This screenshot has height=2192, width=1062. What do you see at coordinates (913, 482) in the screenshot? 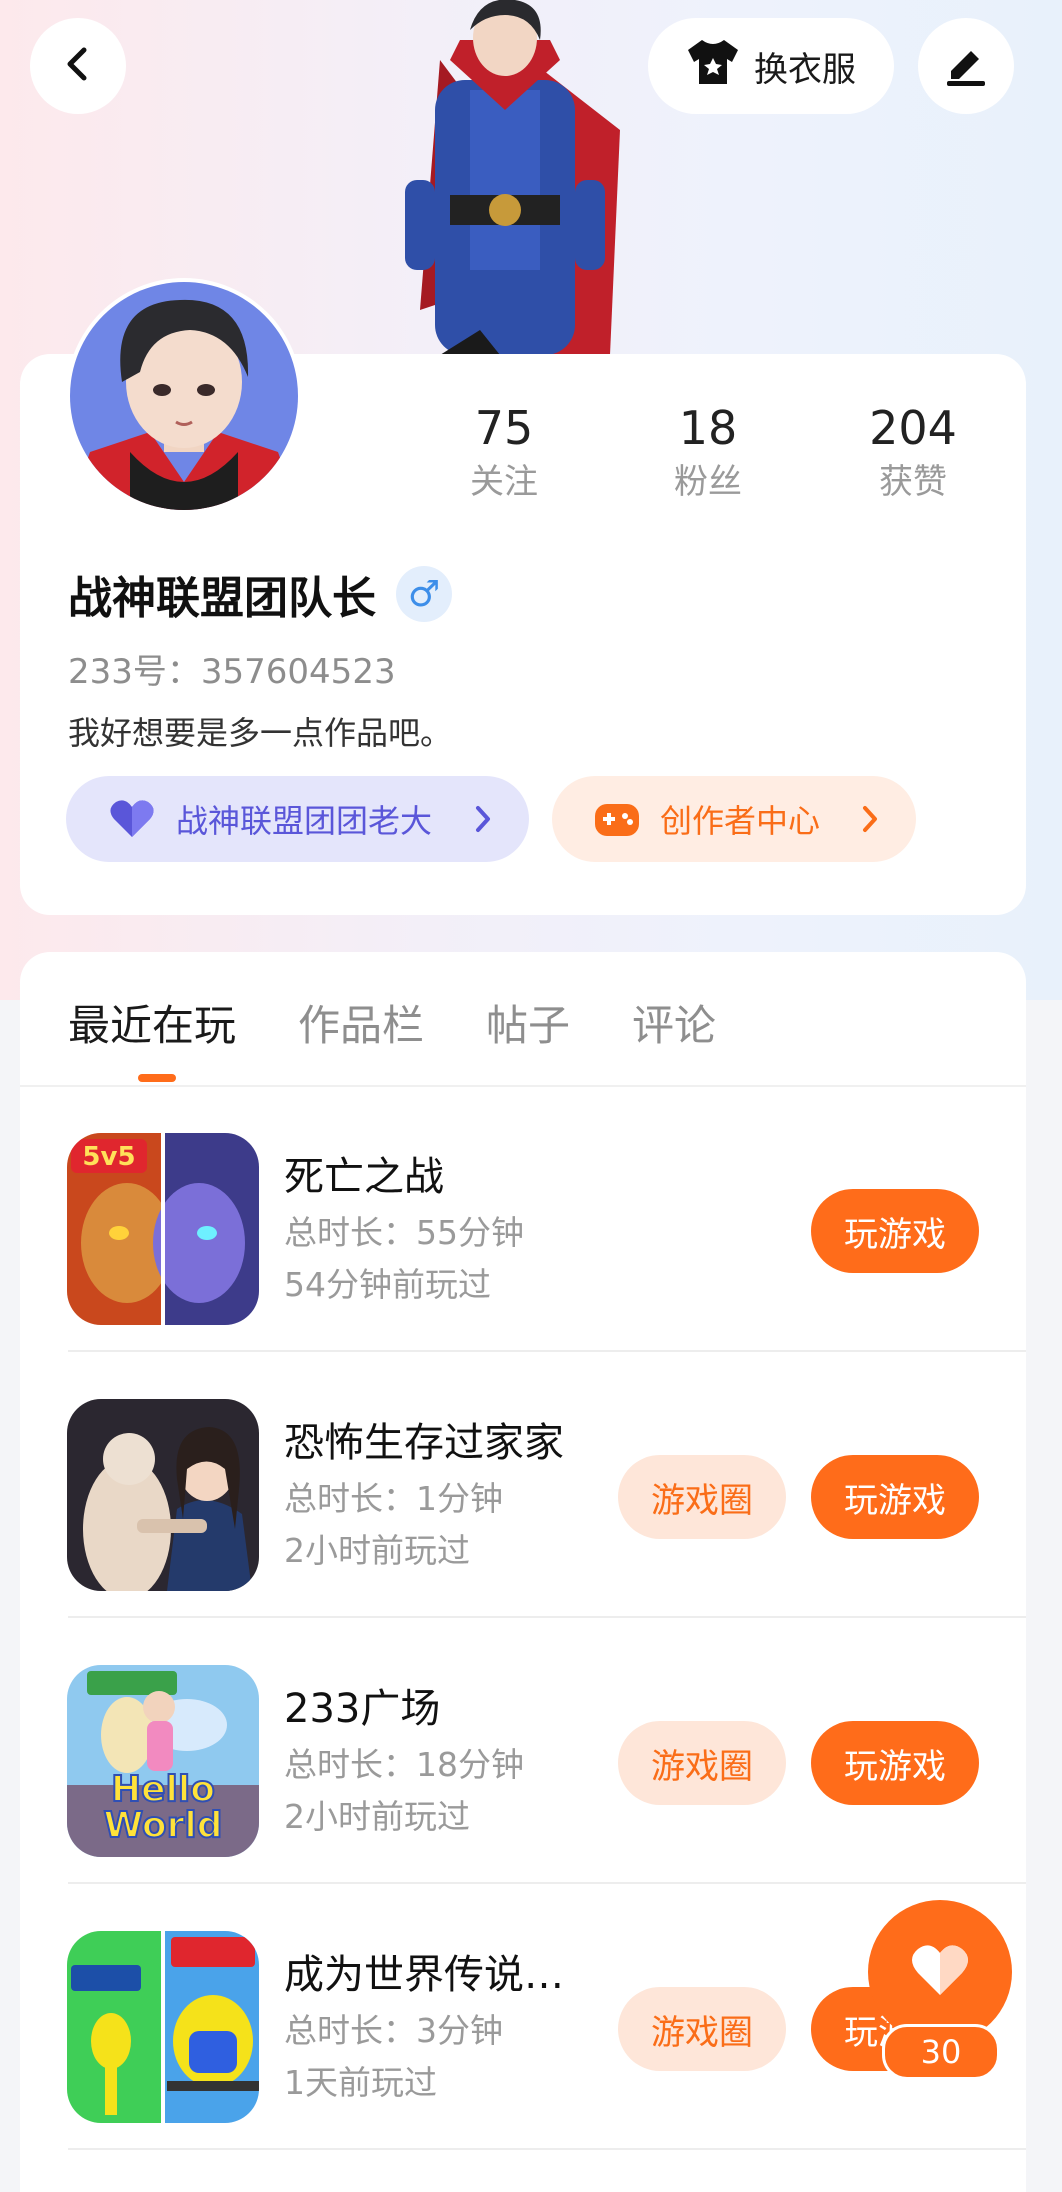
I see `likes-received-label: 获赞` at bounding box center [913, 482].